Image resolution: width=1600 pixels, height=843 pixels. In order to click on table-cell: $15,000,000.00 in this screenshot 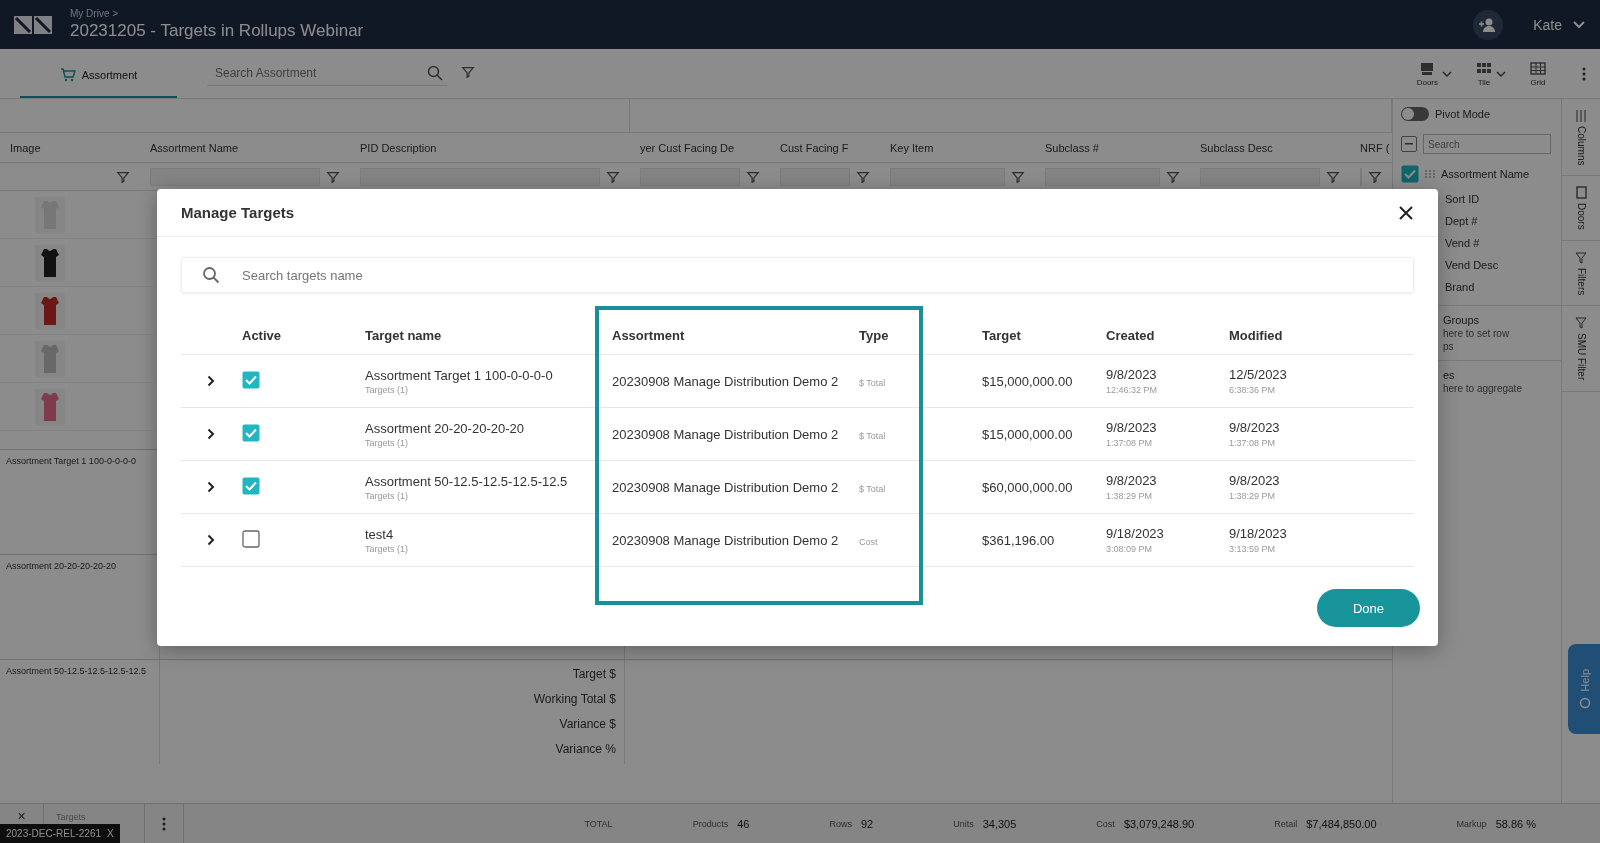, I will do `click(1027, 434)`.